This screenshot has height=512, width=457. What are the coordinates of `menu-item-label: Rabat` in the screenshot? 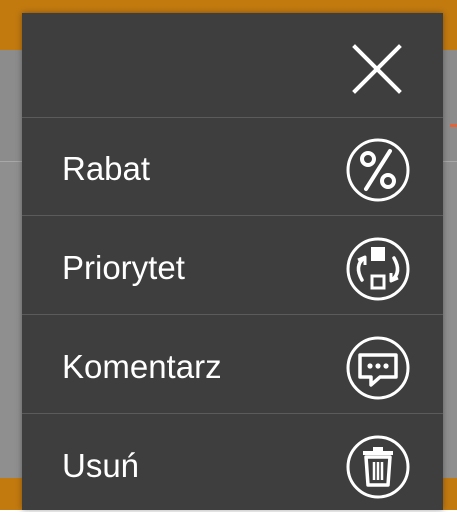 It's located at (106, 168).